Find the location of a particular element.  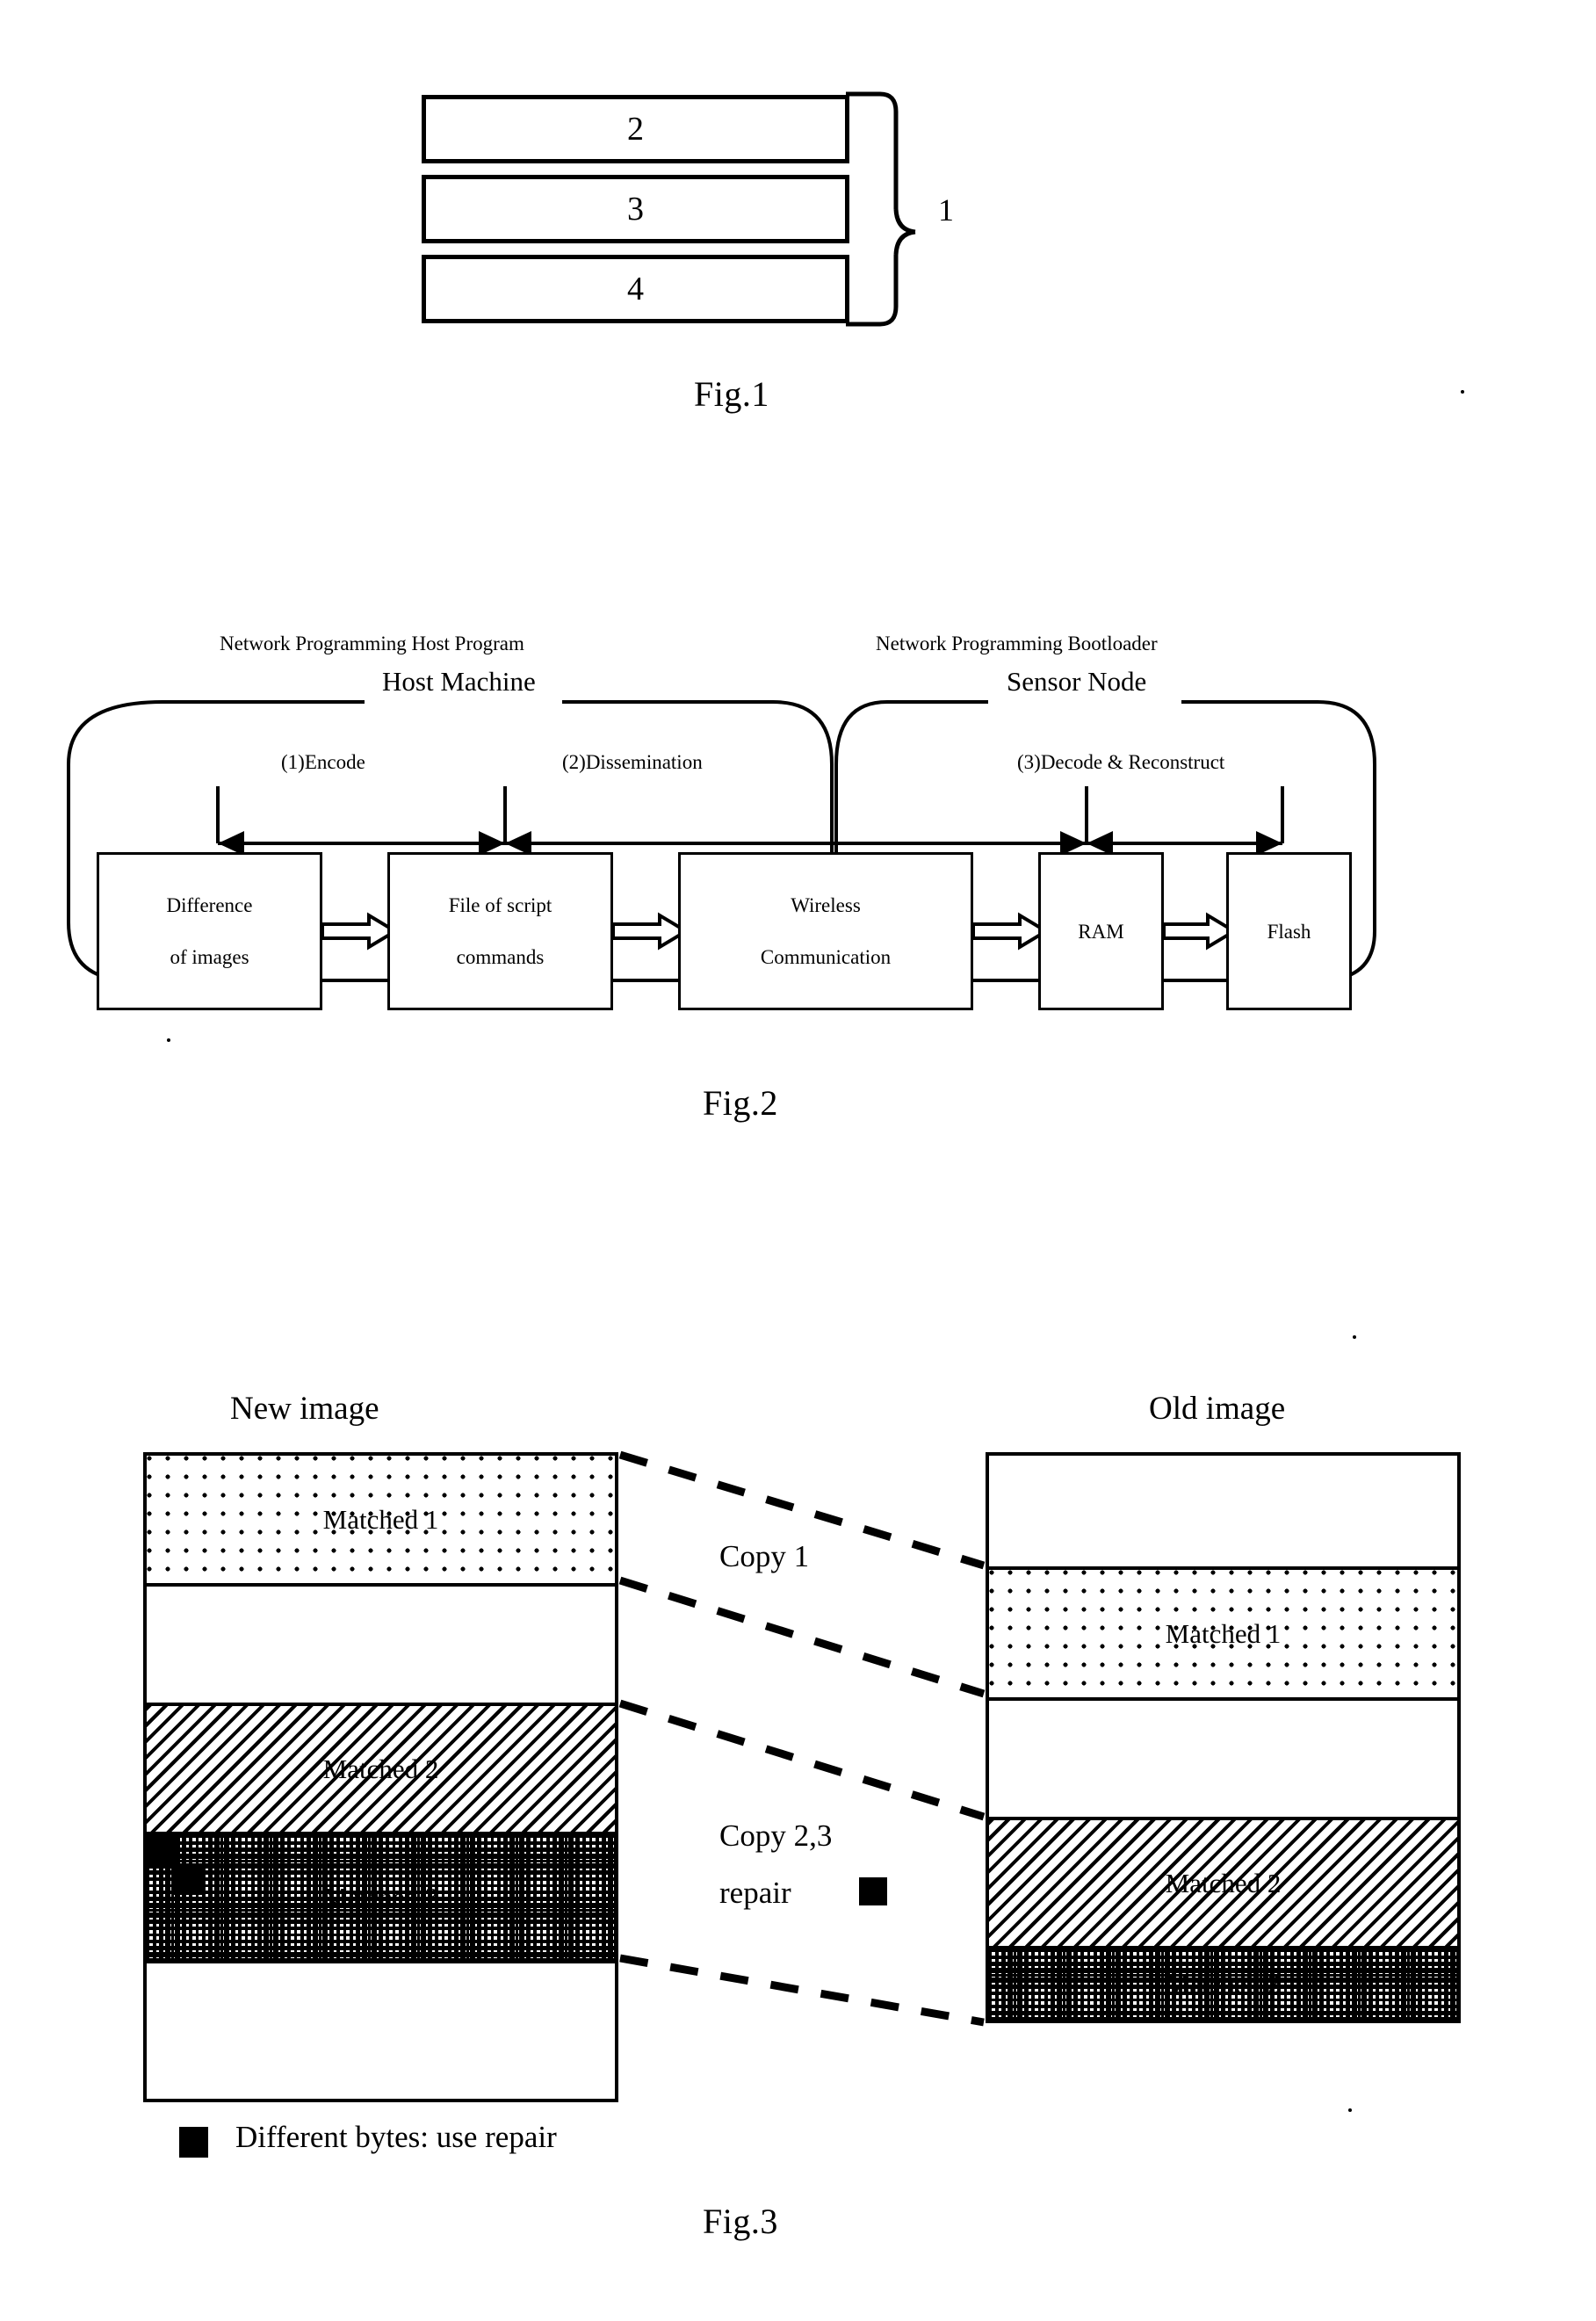

fig3-band-new-matched-3: Matched 3 is located at coordinates (381, 1897).